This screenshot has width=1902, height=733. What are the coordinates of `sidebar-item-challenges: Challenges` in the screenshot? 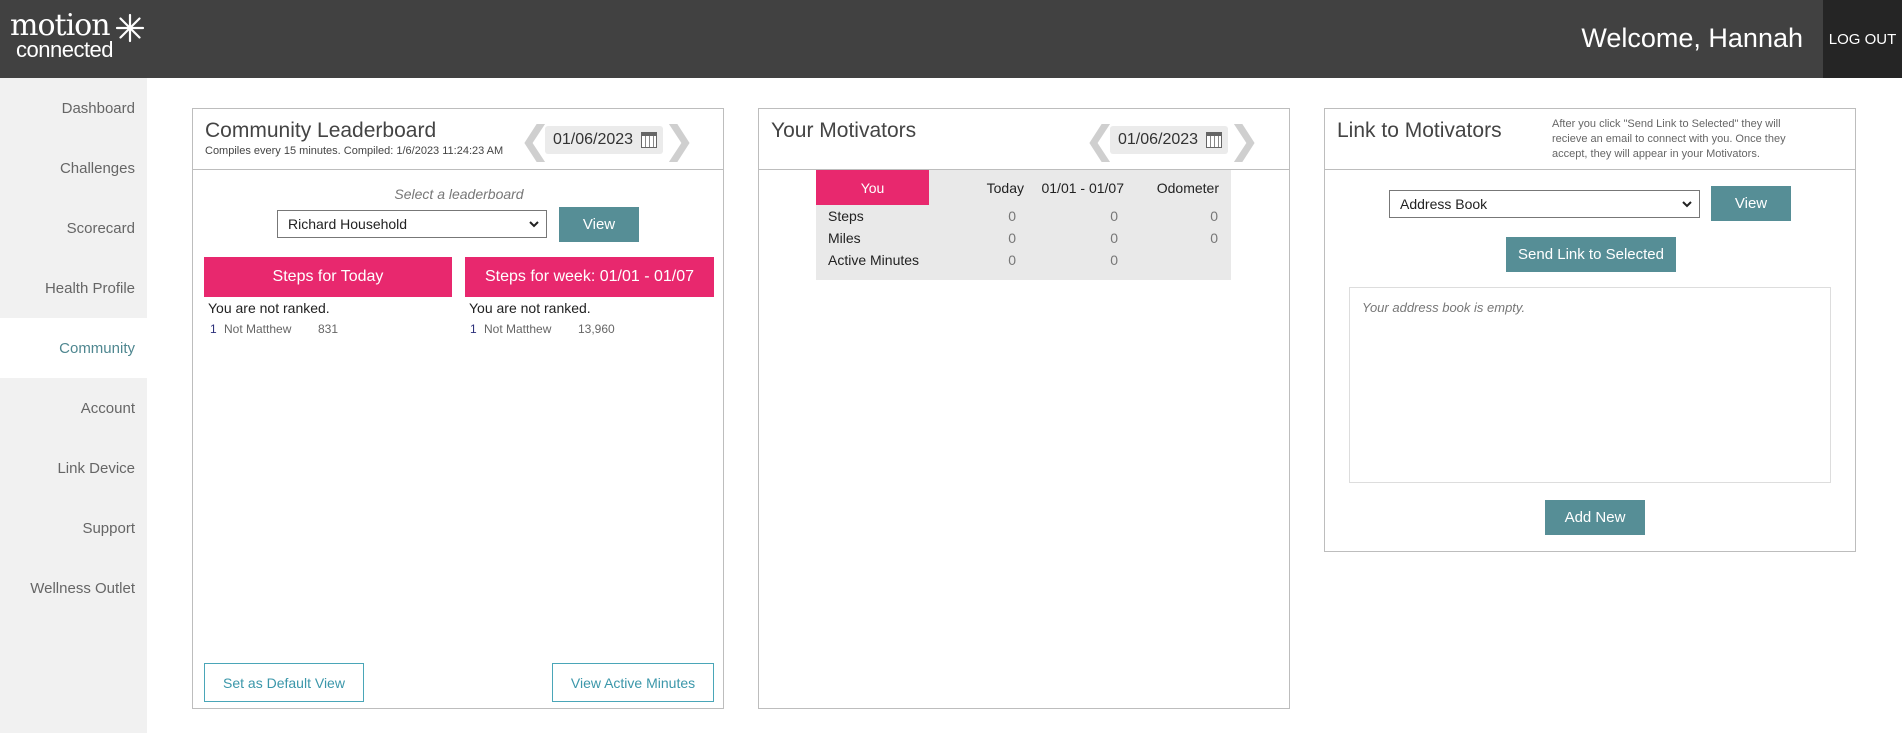 It's located at (73, 168).